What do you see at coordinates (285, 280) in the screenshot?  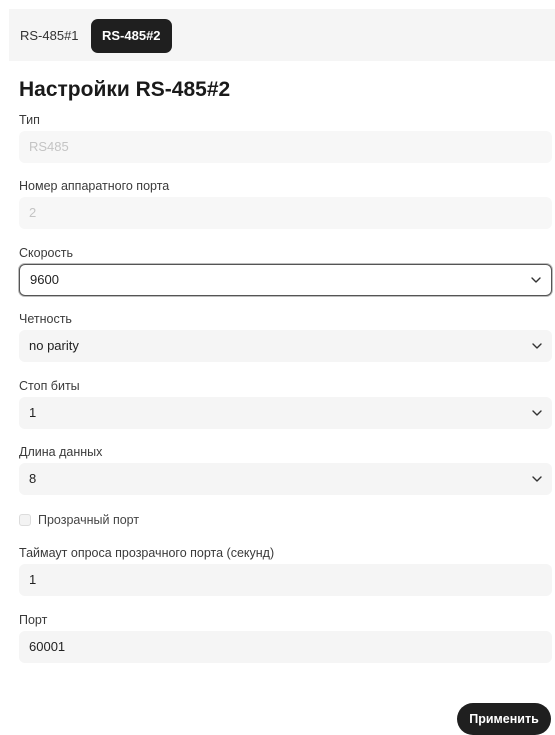 I see `speed-select: 9600` at bounding box center [285, 280].